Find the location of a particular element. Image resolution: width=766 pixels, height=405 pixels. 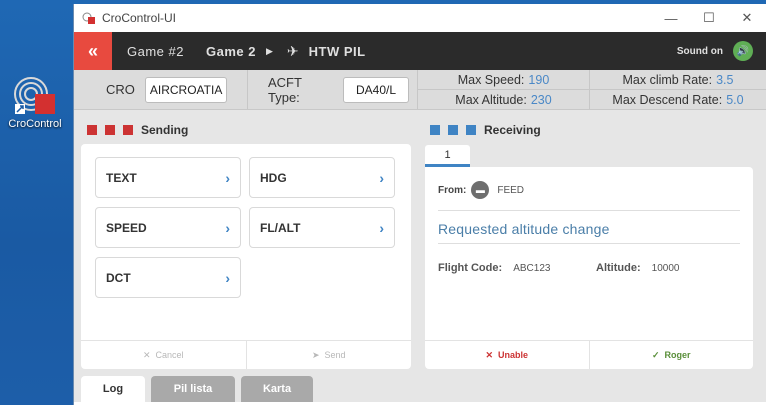

desktop-shortcut-crocontrol: CroControl is located at coordinates (35, 101).